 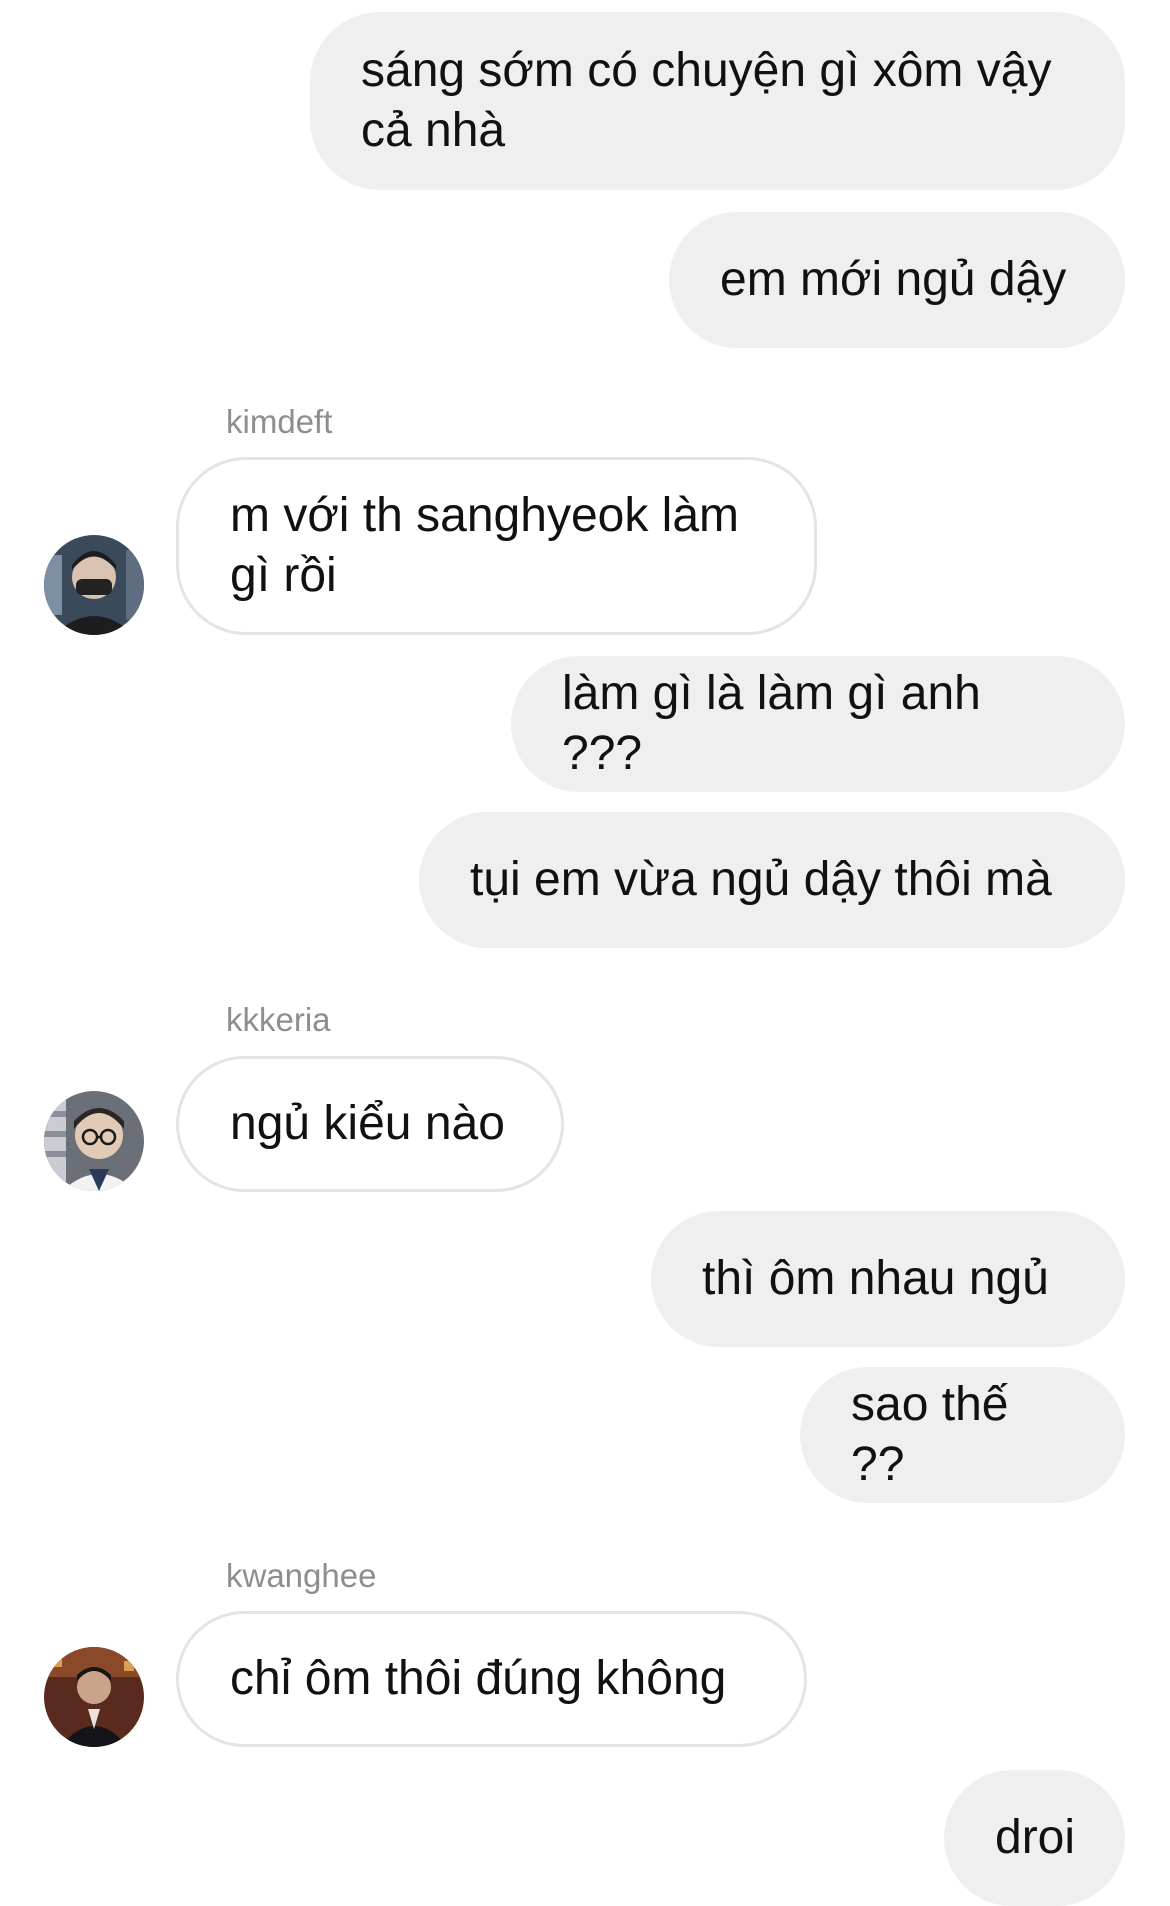 I want to click on message-text: chỉ ôm thôi đúng không, so click(x=478, y=1678).